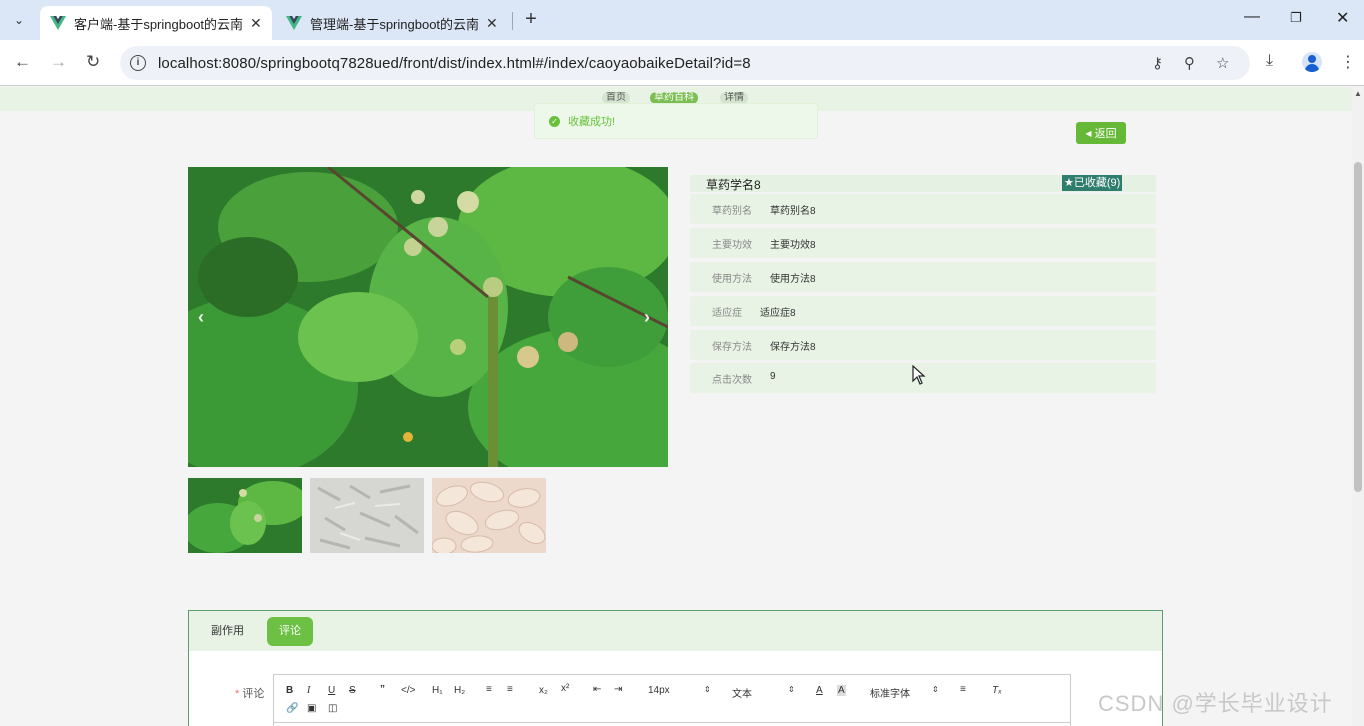 This screenshot has height=726, width=1364. Describe the element at coordinates (732, 347) in the screenshot. I see `info-label: 保存方法` at that location.